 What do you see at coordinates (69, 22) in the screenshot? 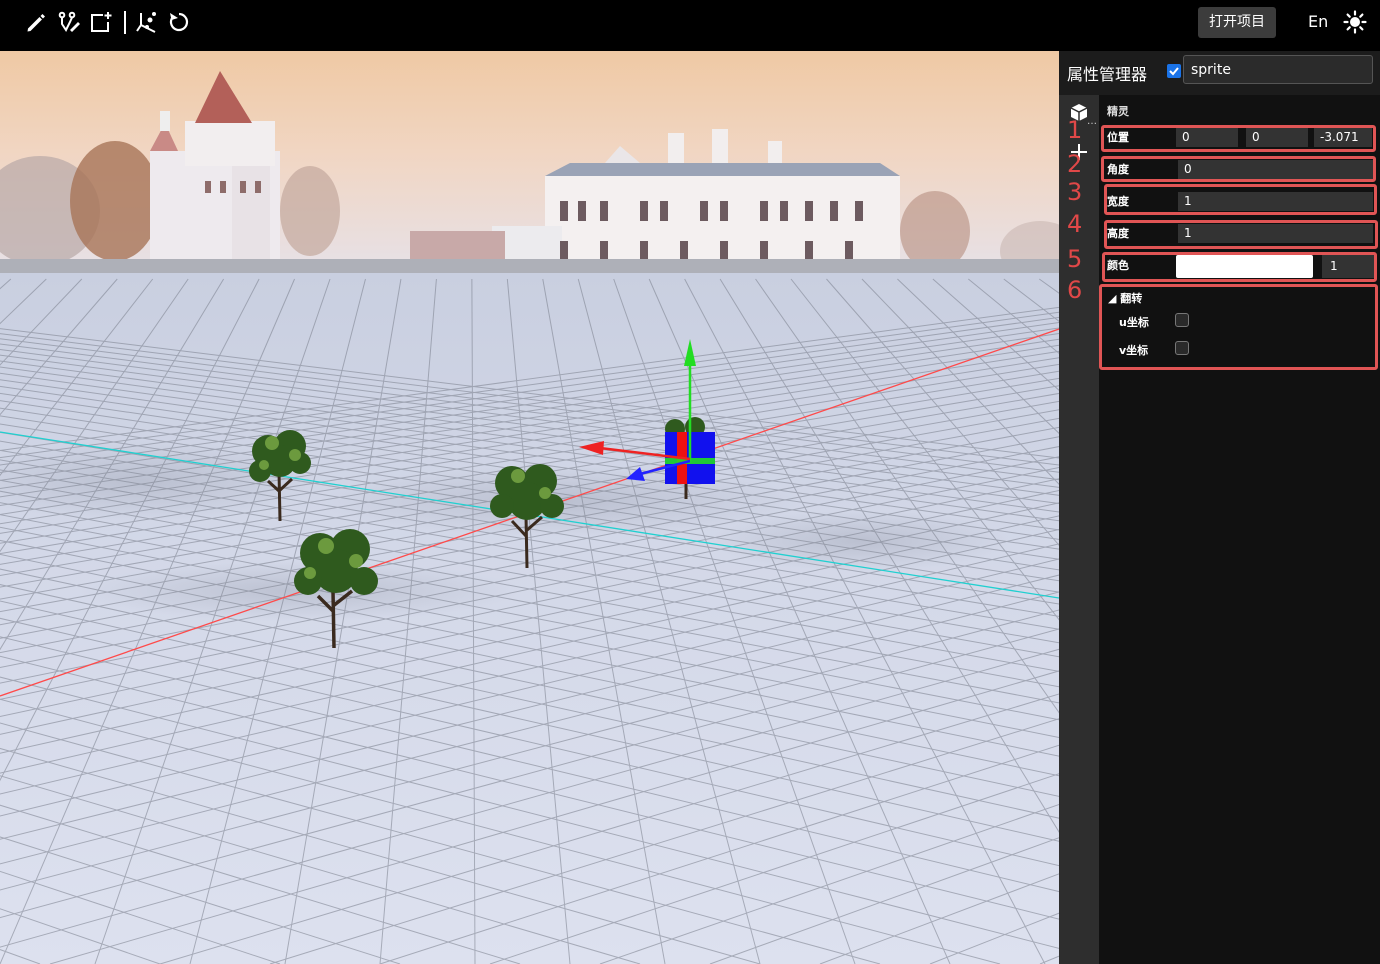
I see `branch-edit-icon` at bounding box center [69, 22].